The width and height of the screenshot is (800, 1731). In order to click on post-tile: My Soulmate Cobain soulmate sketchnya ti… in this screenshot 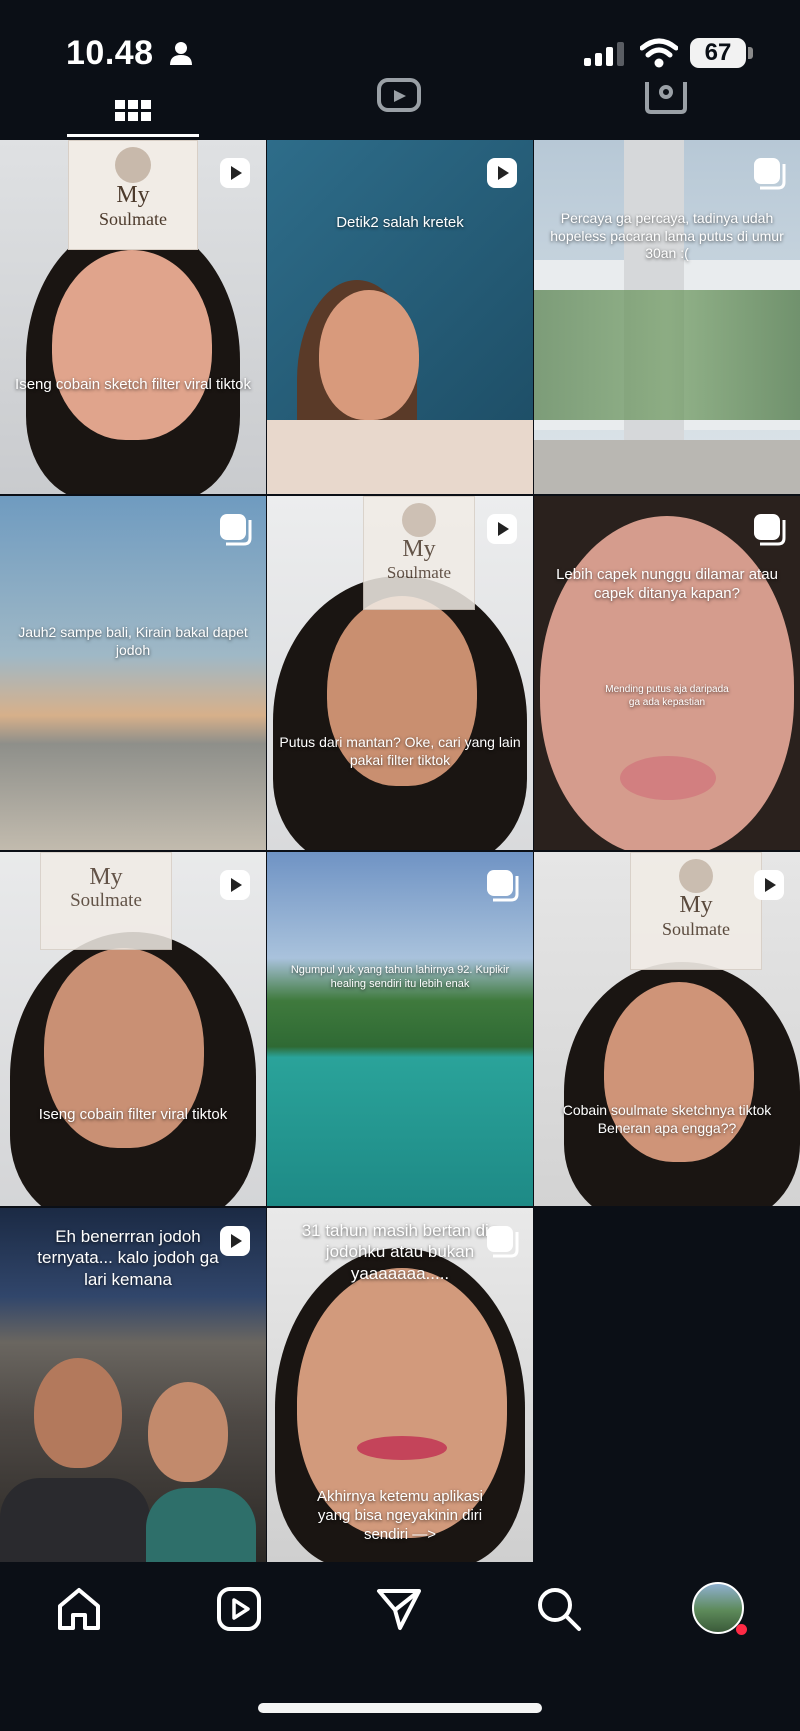, I will do `click(667, 1029)`.